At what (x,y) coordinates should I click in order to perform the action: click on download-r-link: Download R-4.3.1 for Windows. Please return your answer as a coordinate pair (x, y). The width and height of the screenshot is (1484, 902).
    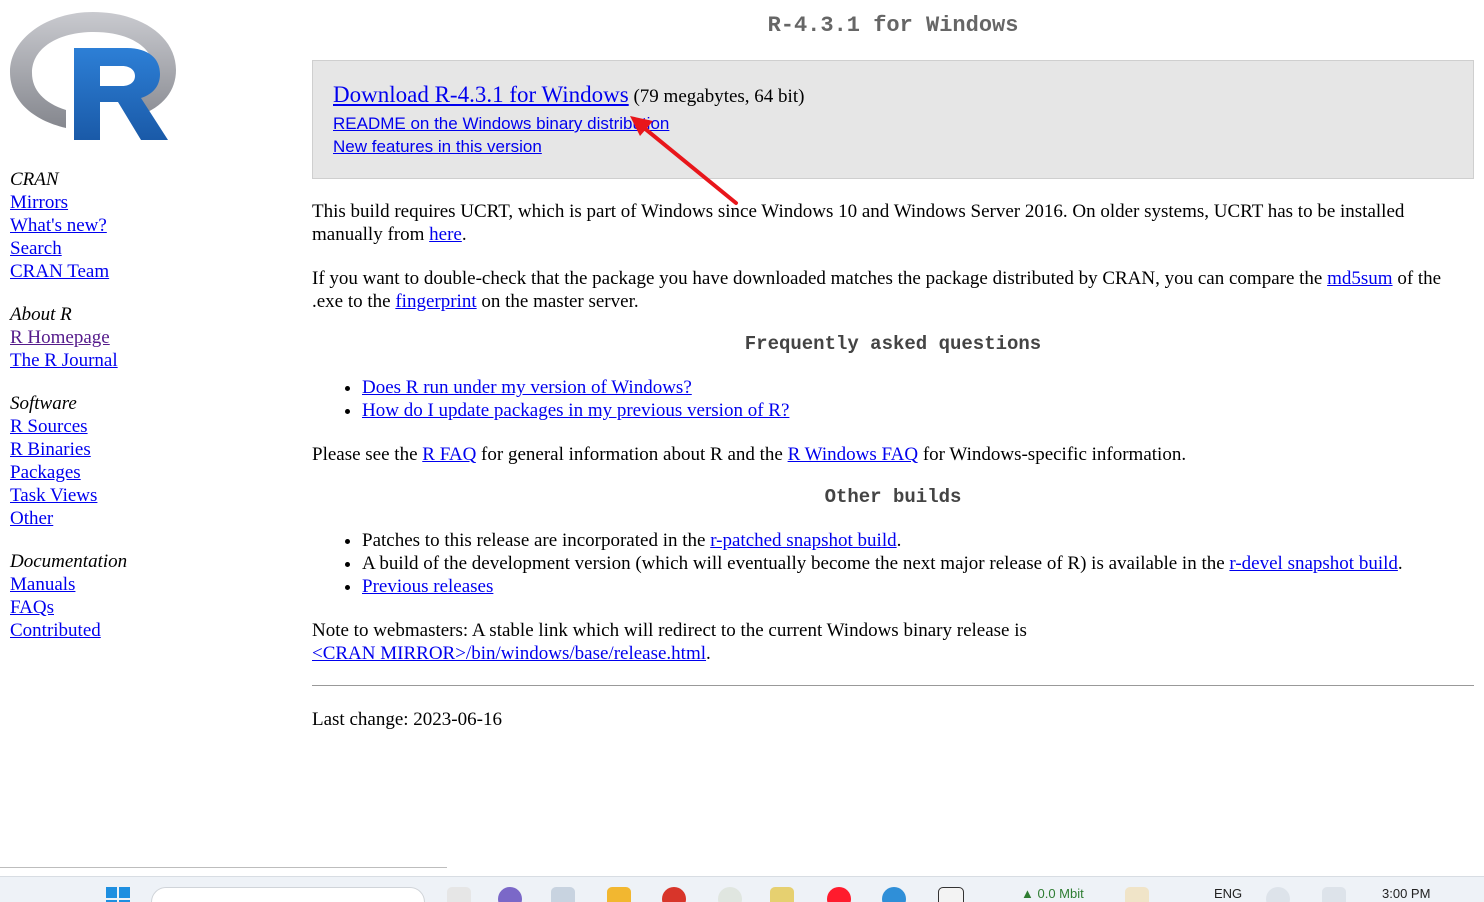
    Looking at the image, I should click on (481, 94).